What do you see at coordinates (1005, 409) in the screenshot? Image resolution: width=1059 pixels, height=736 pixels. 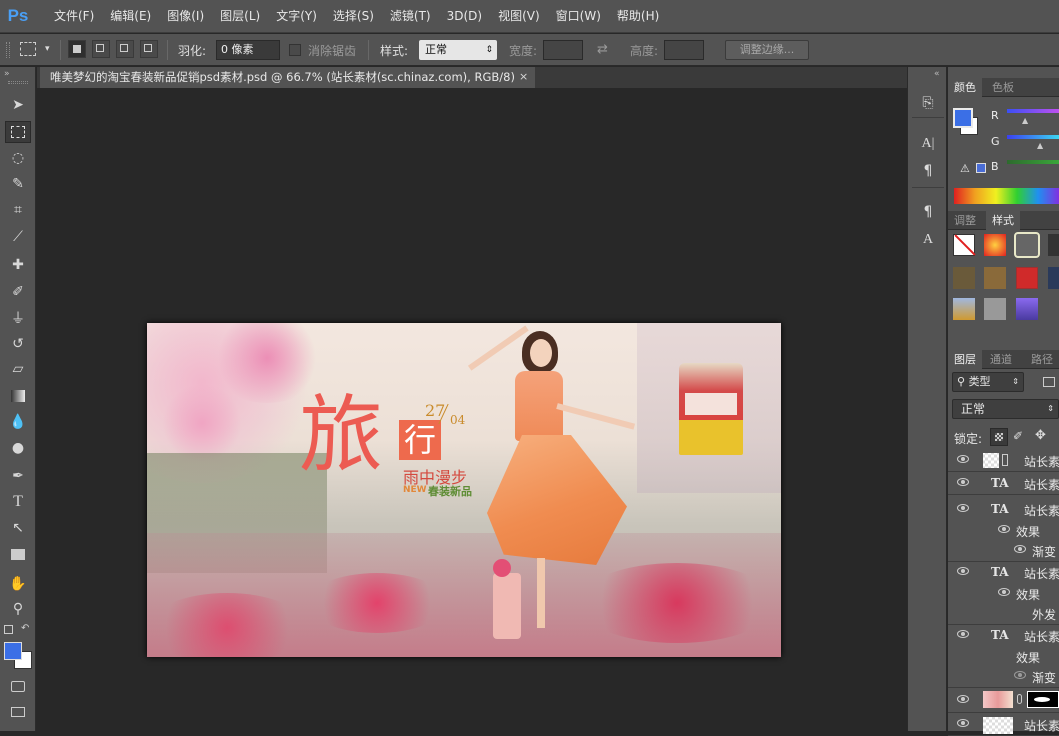 I see `blend-mode-select: 正常 ⇕` at bounding box center [1005, 409].